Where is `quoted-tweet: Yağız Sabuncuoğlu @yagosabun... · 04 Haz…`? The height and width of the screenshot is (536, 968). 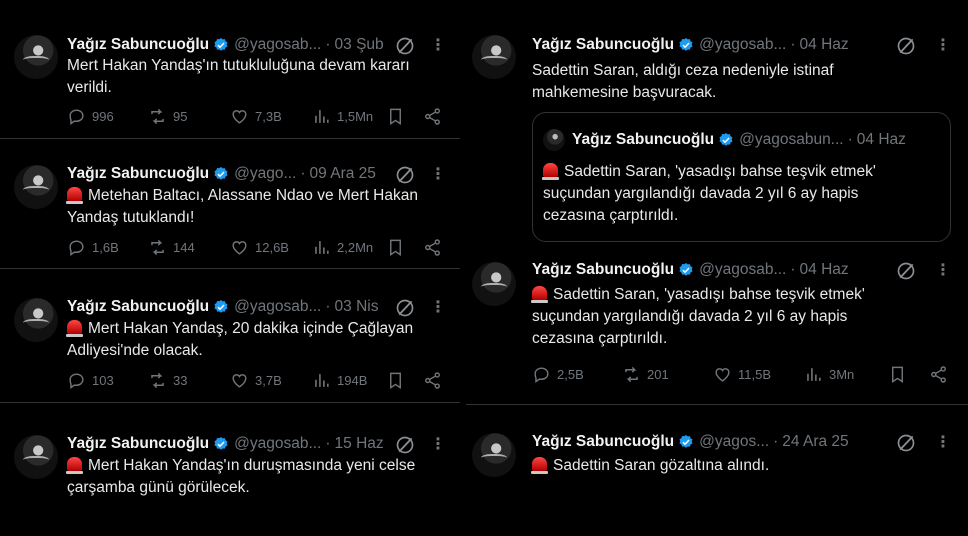
quoted-tweet: Yağız Sabuncuoğlu @yagosabun... · 04 Haz… is located at coordinates (741, 177).